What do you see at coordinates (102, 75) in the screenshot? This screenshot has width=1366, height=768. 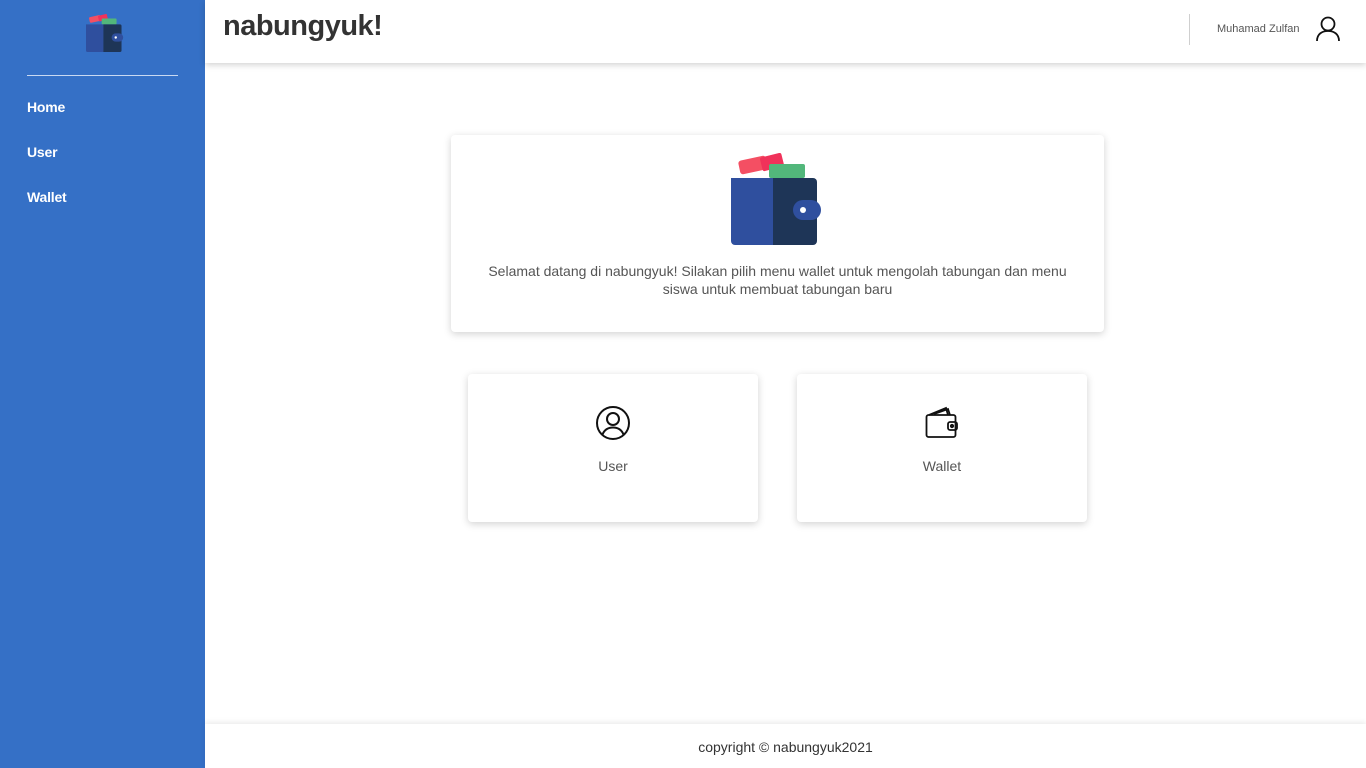 I see `sidebar-divider` at bounding box center [102, 75].